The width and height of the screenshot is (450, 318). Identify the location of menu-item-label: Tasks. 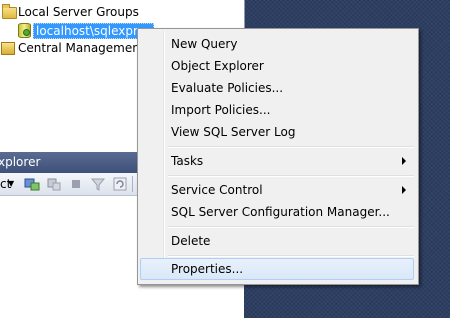
(187, 161).